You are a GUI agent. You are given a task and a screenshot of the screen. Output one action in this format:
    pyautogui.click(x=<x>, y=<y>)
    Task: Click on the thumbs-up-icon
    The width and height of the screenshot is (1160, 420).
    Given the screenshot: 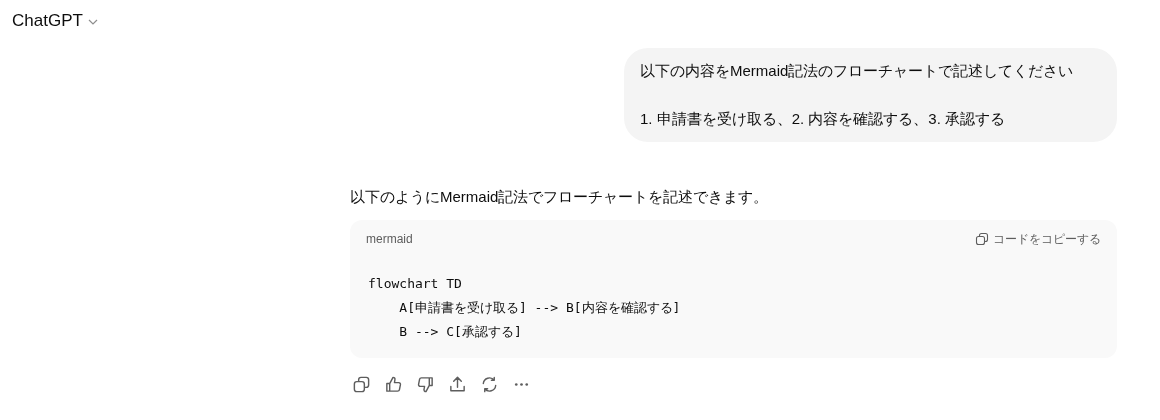 What is the action you would take?
    pyautogui.click(x=393, y=384)
    